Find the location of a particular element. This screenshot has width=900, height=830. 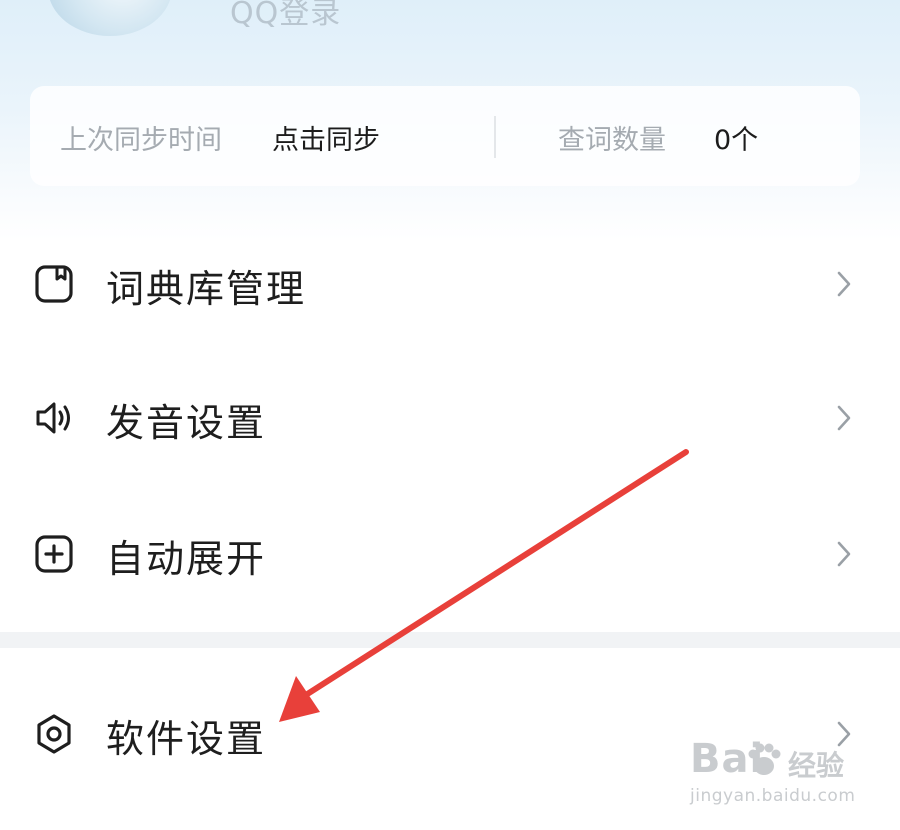

menu-item-label: 词典库管理 is located at coordinates (206, 289).